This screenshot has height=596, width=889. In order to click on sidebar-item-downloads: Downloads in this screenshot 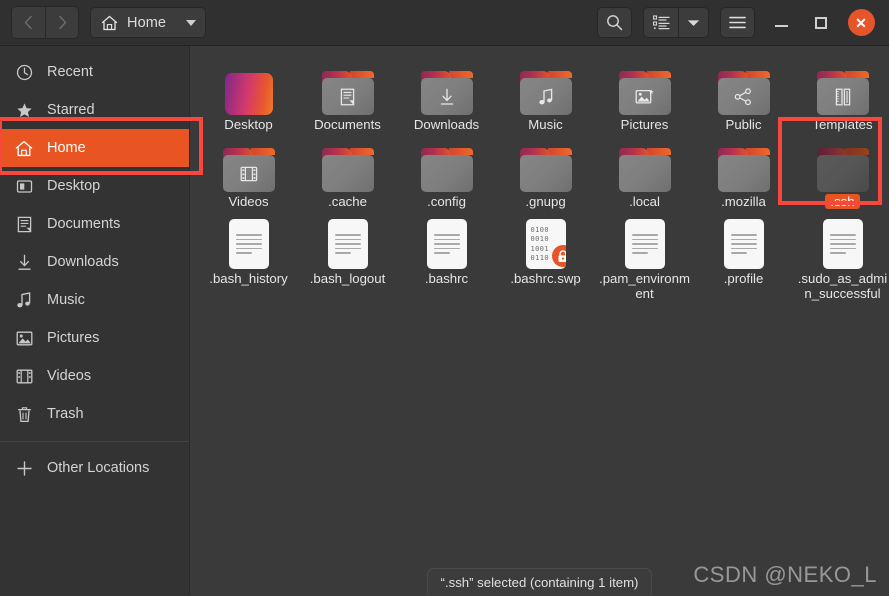, I will do `click(94, 262)`.